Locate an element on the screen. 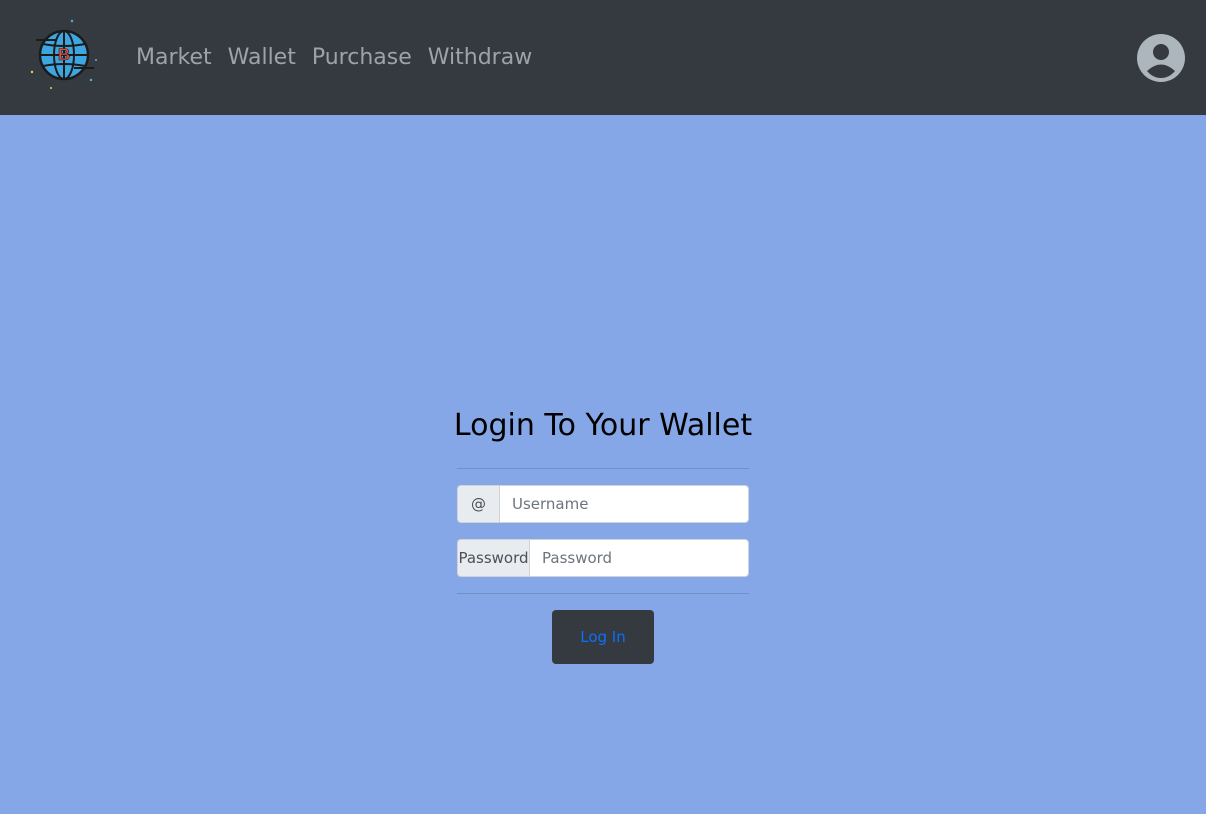 The width and height of the screenshot is (1206, 814). divider-bottom is located at coordinates (603, 593).